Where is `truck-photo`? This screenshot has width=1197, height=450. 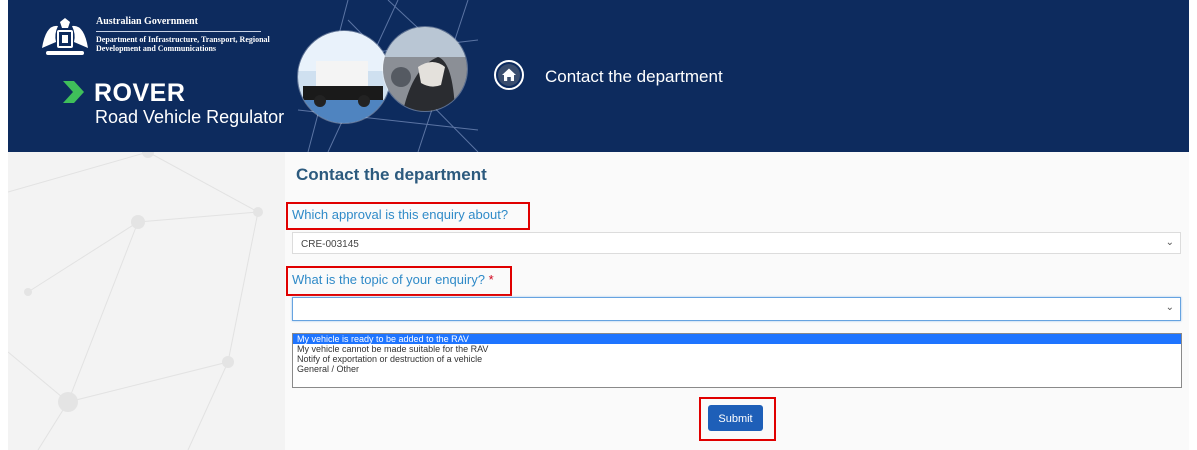 truck-photo is located at coordinates (344, 77).